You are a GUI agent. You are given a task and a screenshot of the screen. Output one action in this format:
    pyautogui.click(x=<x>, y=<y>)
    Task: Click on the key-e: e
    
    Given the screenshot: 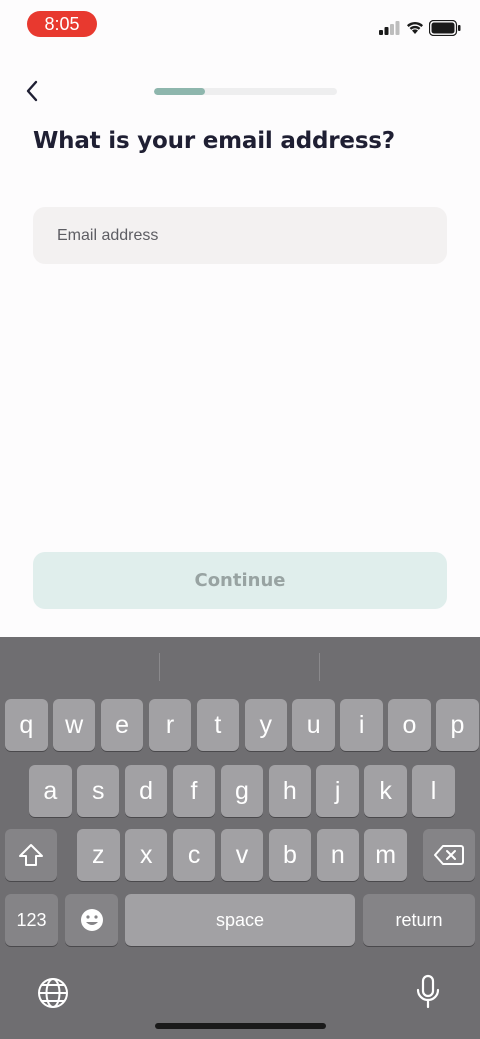 What is the action you would take?
    pyautogui.click(x=122, y=725)
    